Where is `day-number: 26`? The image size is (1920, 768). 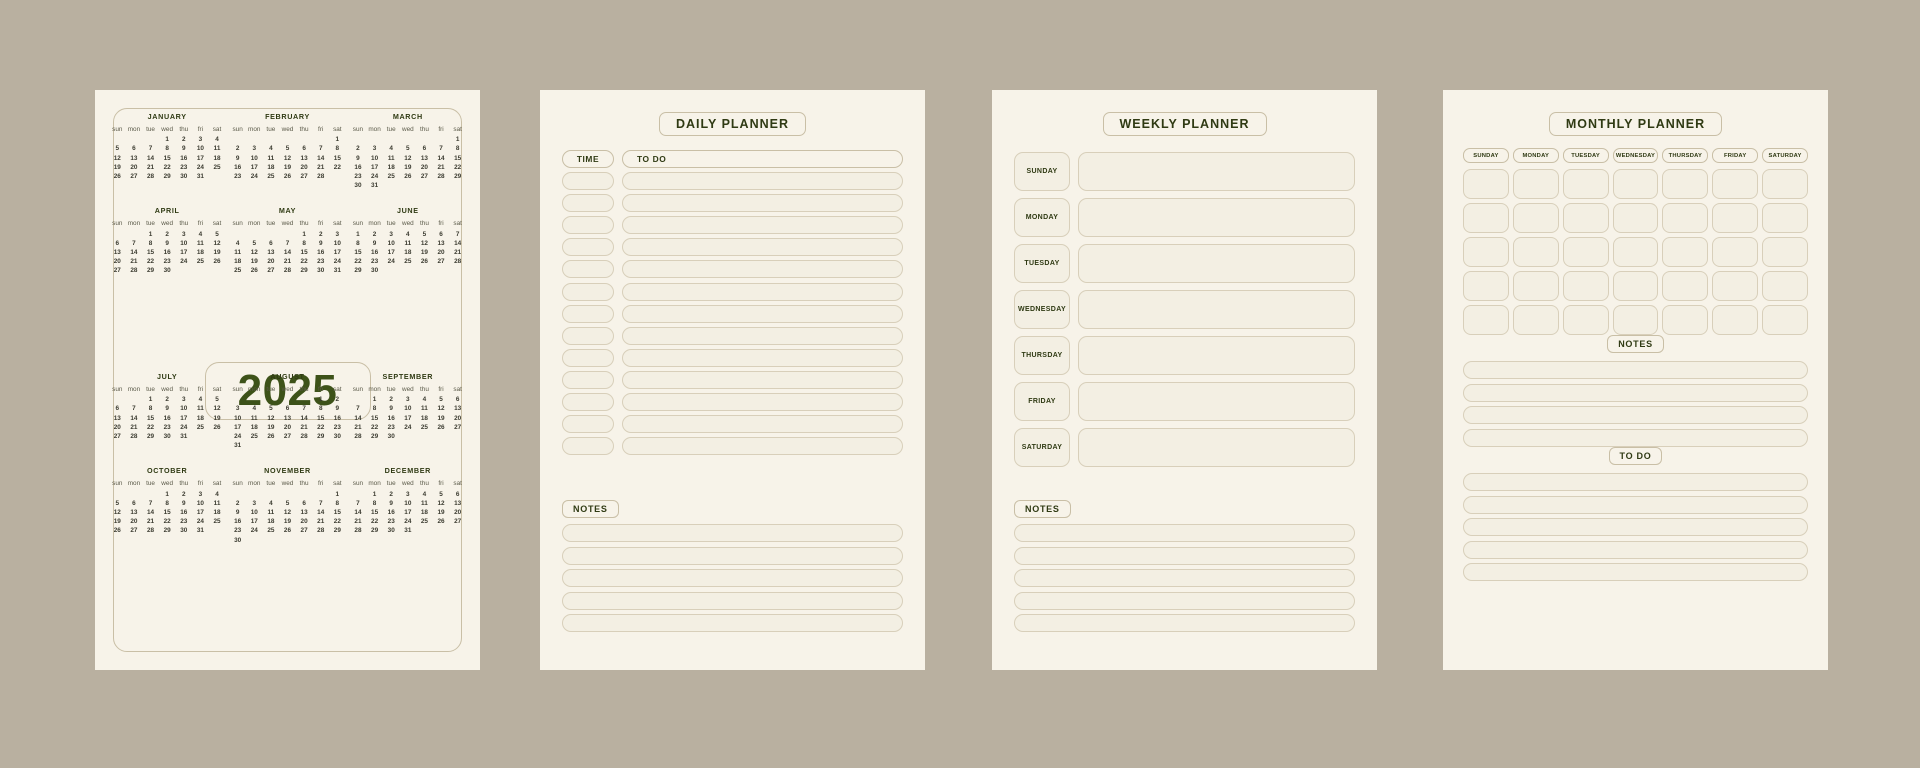 day-number: 26 is located at coordinates (117, 531).